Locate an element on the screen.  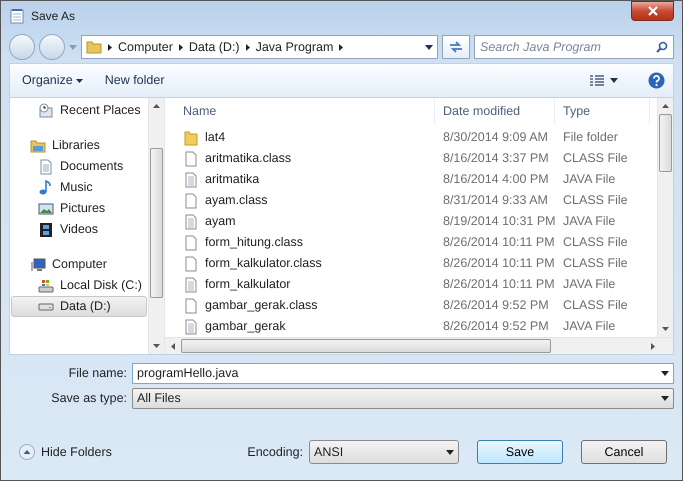
file-name: gambar_gerak is located at coordinates (245, 326).